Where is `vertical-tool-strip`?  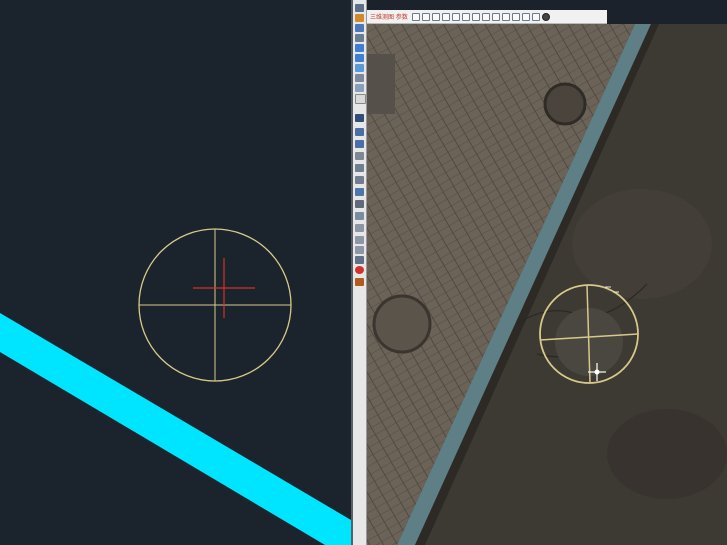 vertical-tool-strip is located at coordinates (360, 272).